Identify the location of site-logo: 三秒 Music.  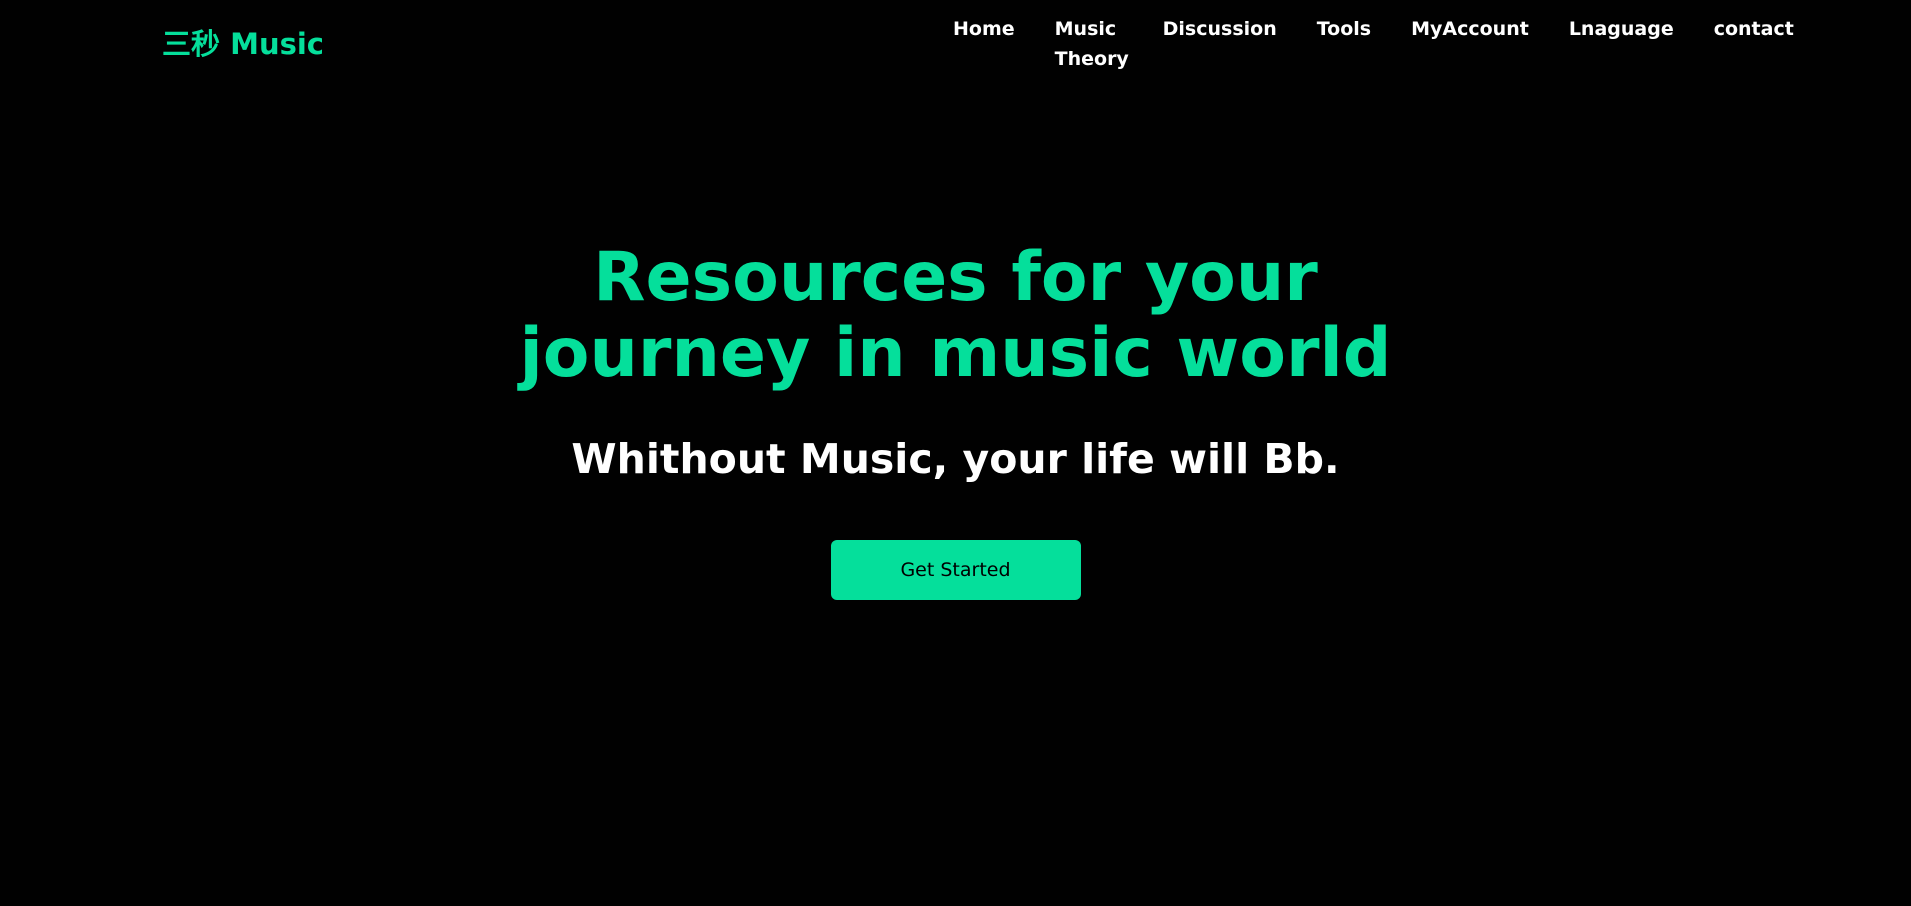
(243, 44).